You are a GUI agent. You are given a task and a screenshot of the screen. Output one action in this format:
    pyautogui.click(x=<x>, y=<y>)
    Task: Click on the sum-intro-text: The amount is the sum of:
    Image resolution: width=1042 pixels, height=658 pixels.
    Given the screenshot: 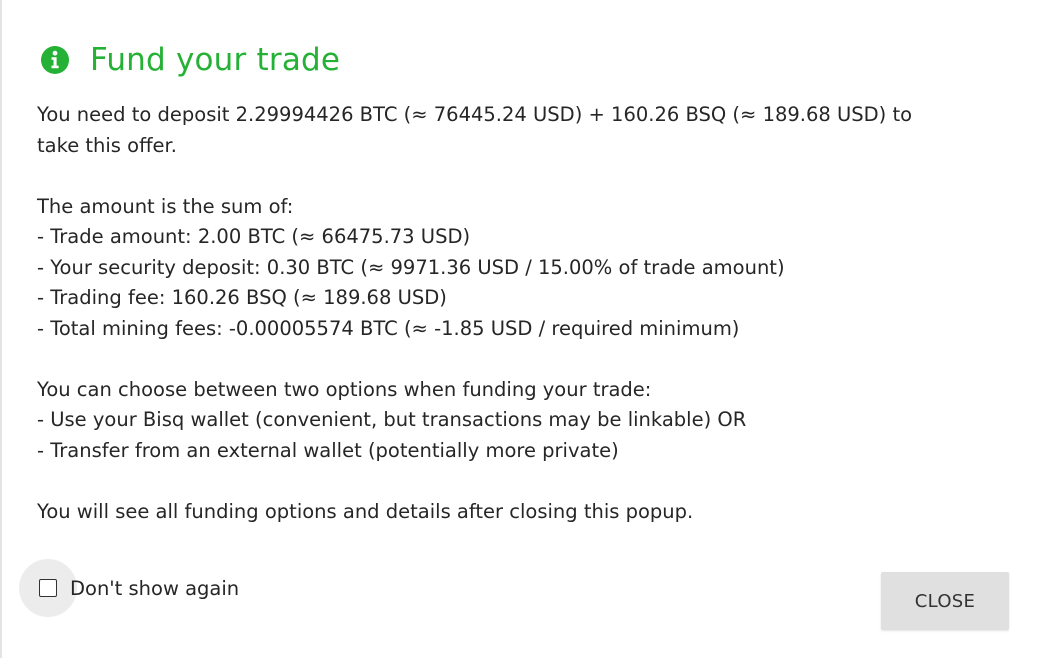 What is the action you would take?
    pyautogui.click(x=165, y=206)
    